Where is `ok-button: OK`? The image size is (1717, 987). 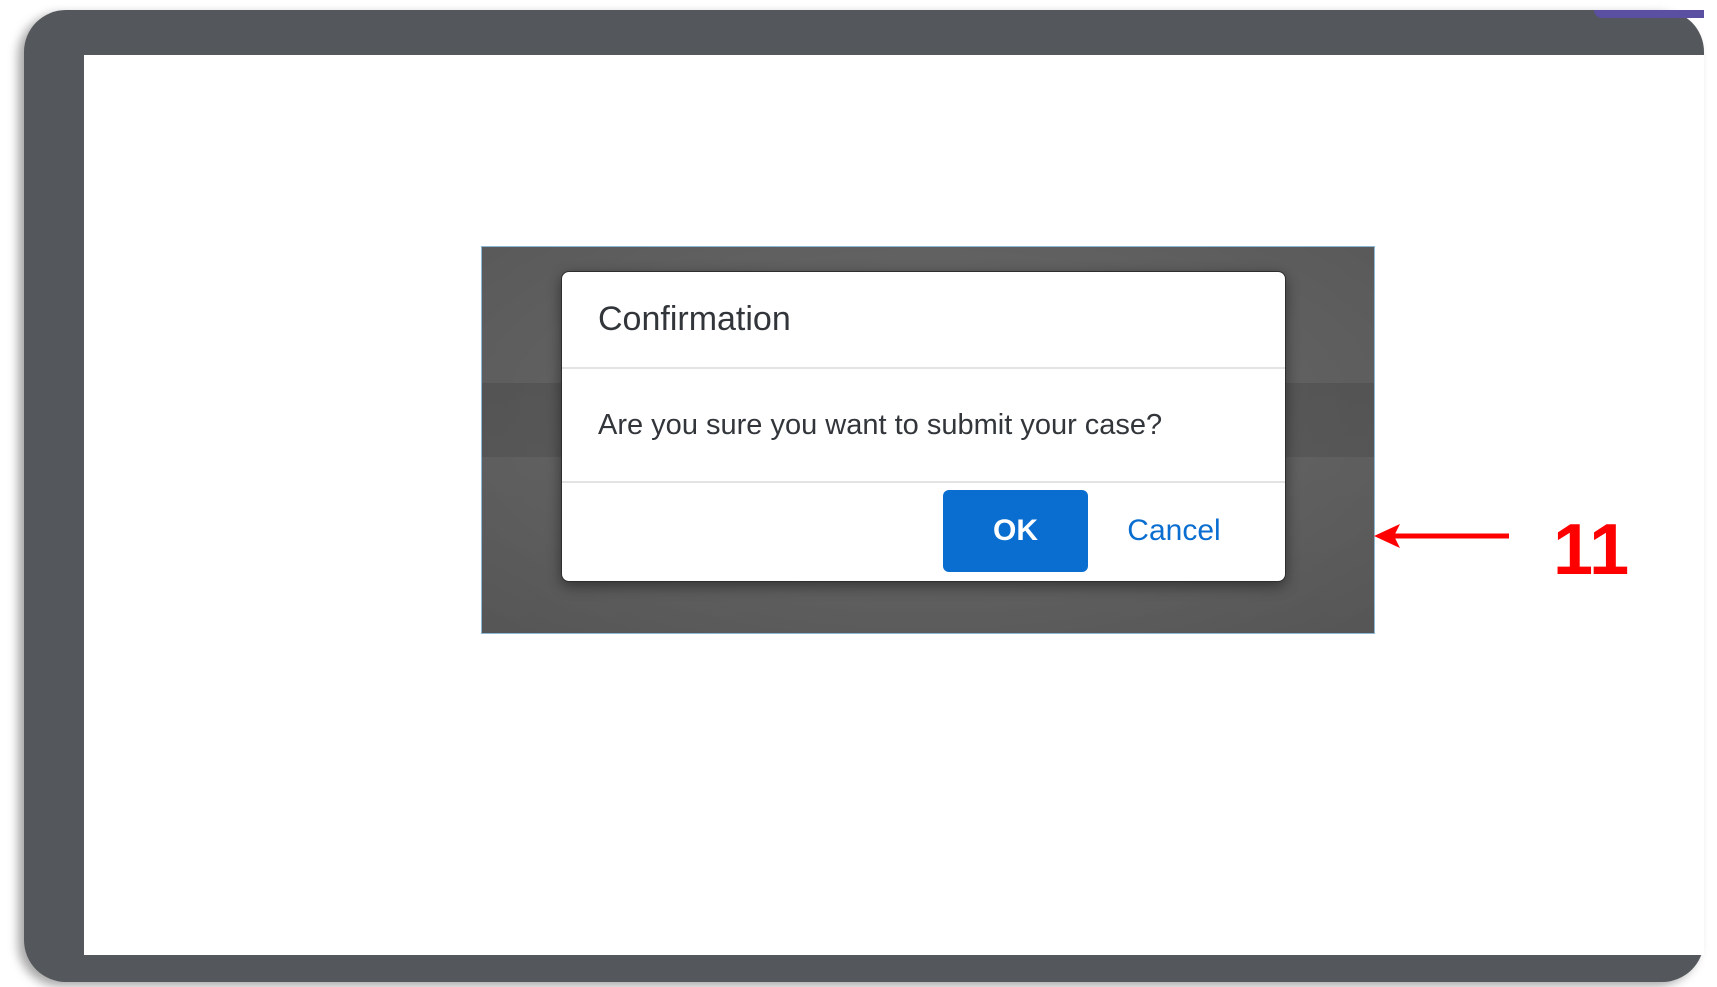
ok-button: OK is located at coordinates (1015, 531).